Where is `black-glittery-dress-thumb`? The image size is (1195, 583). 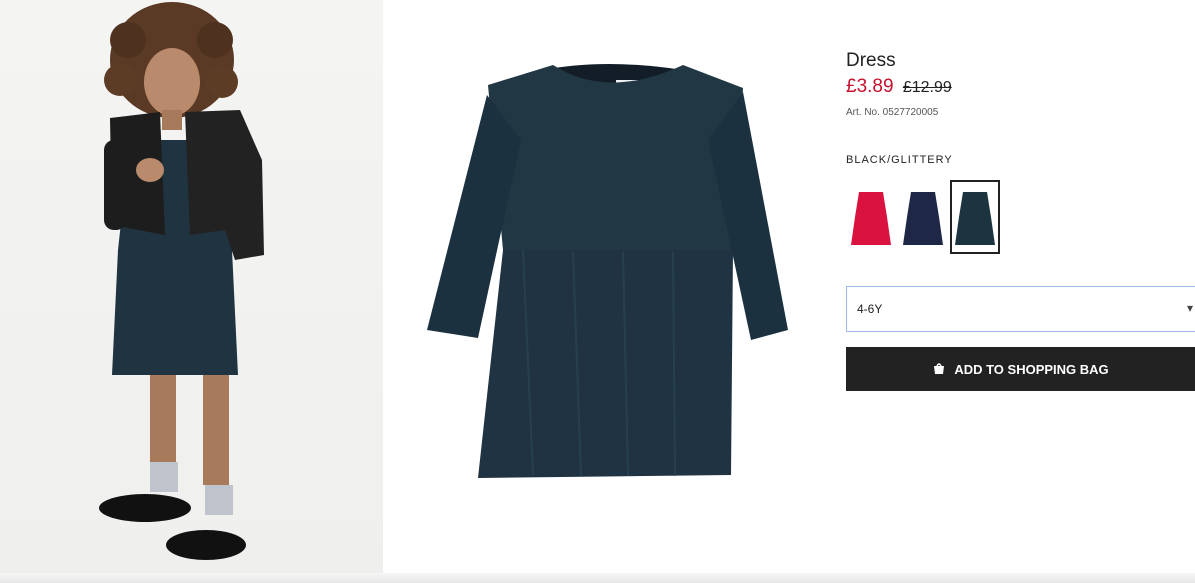
black-glittery-dress-thumb is located at coordinates (975, 218).